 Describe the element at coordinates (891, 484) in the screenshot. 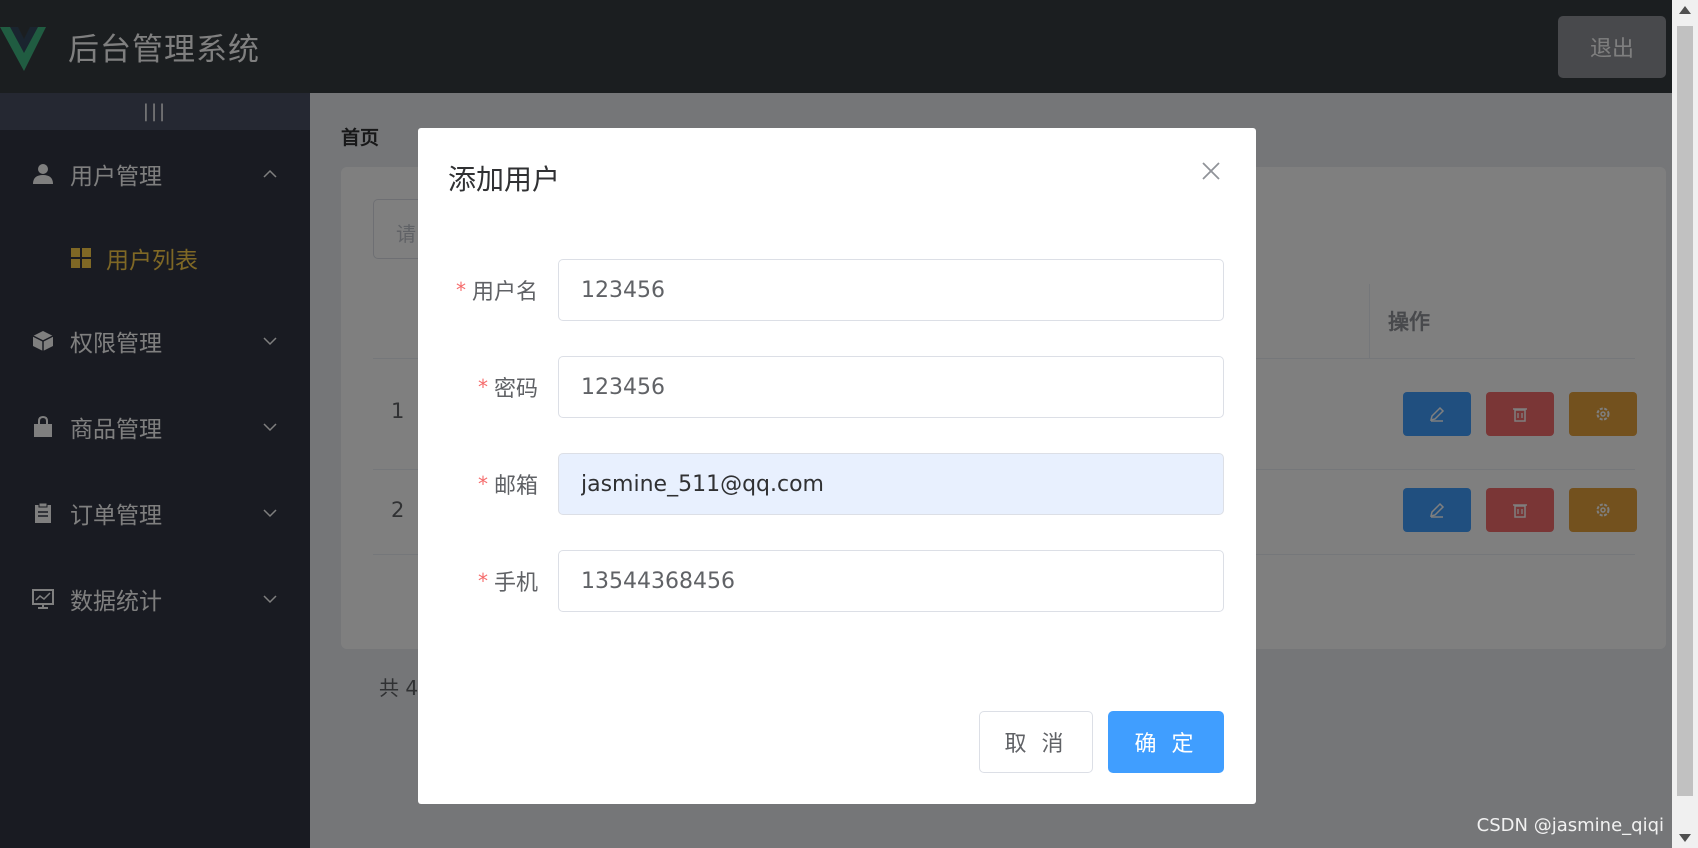

I see `email-input` at that location.